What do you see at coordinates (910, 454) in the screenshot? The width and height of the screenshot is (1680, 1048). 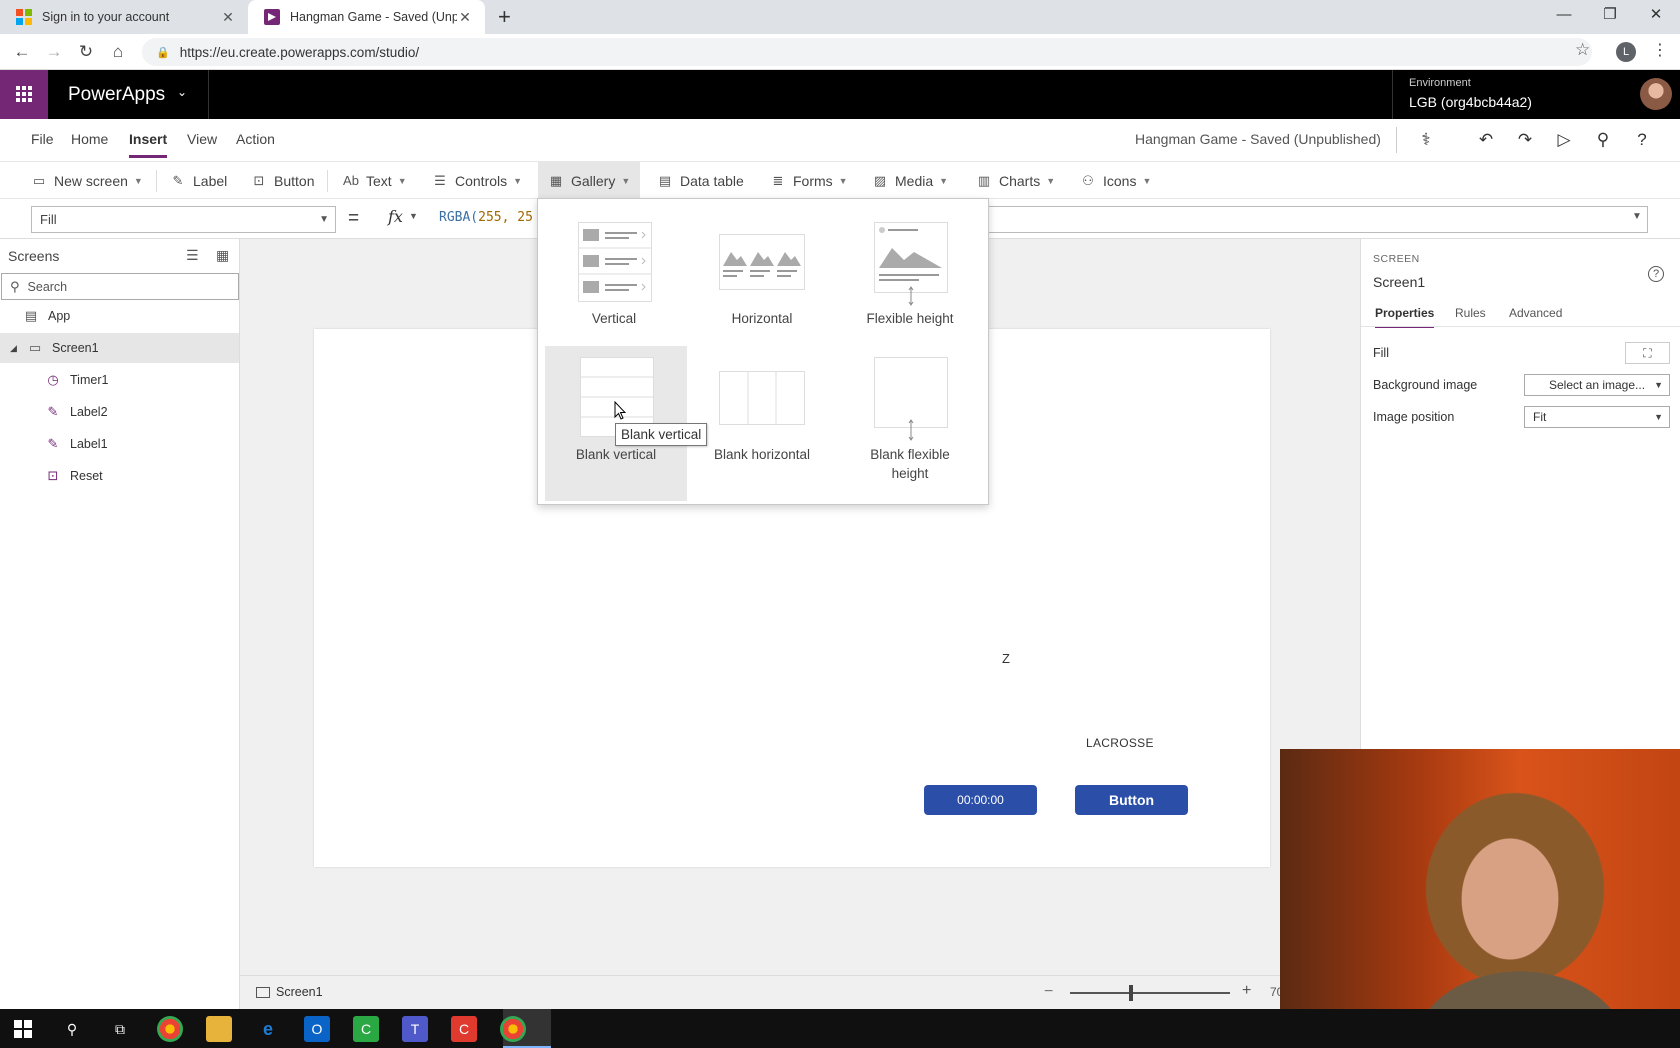 I see `gallery-option-label-line1: Blank flexible` at bounding box center [910, 454].